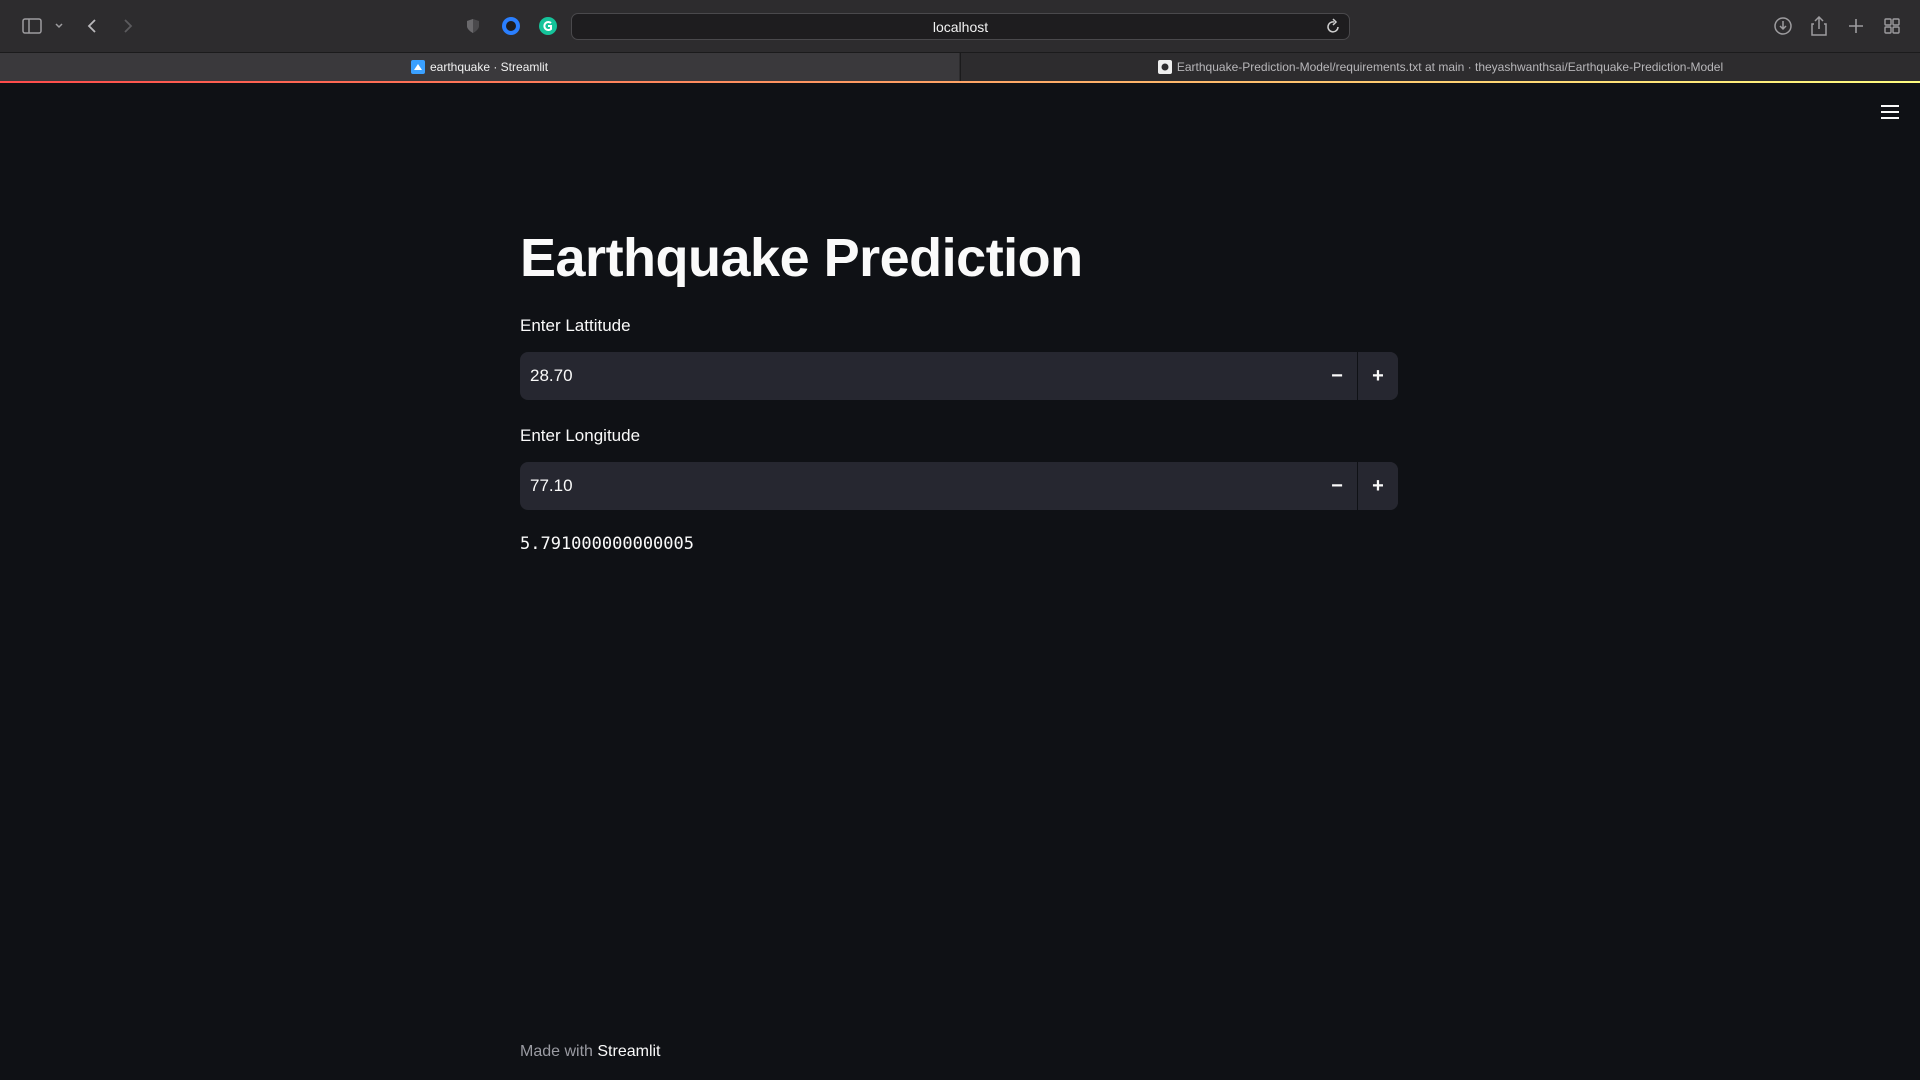 Image resolution: width=1920 pixels, height=1080 pixels. What do you see at coordinates (628, 1051) in the screenshot?
I see `footer-streamlit-link: Streamlit` at bounding box center [628, 1051].